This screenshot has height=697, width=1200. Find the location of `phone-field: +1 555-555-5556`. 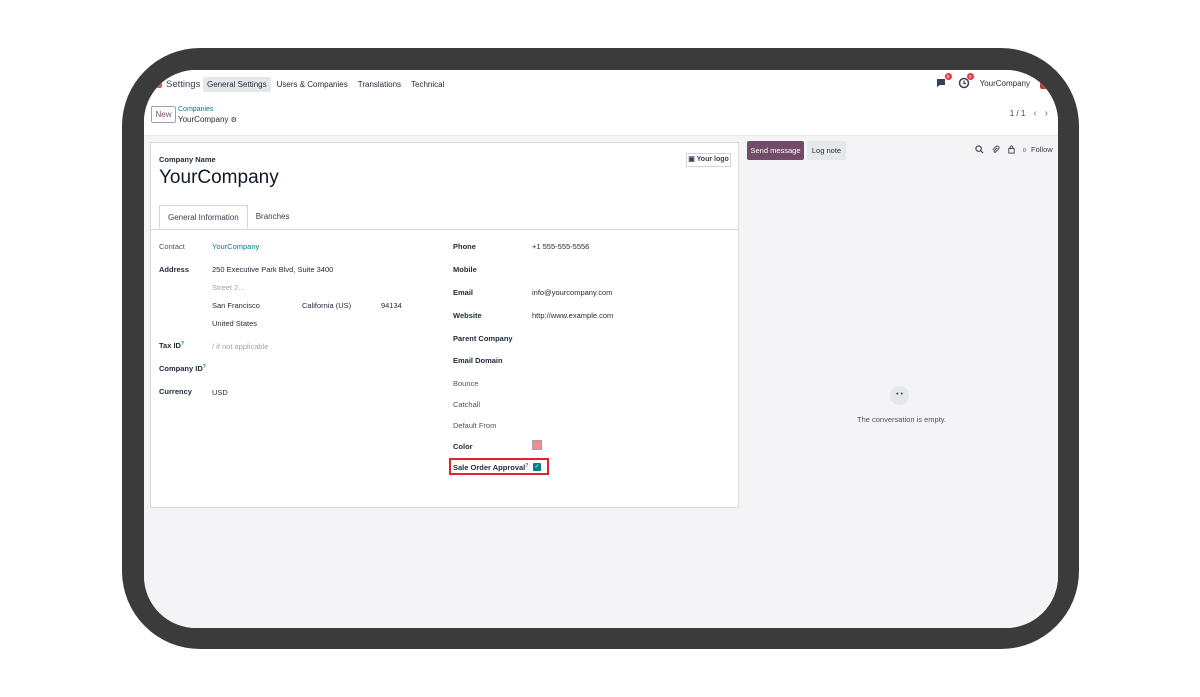

phone-field: +1 555-555-5556 is located at coordinates (560, 246).